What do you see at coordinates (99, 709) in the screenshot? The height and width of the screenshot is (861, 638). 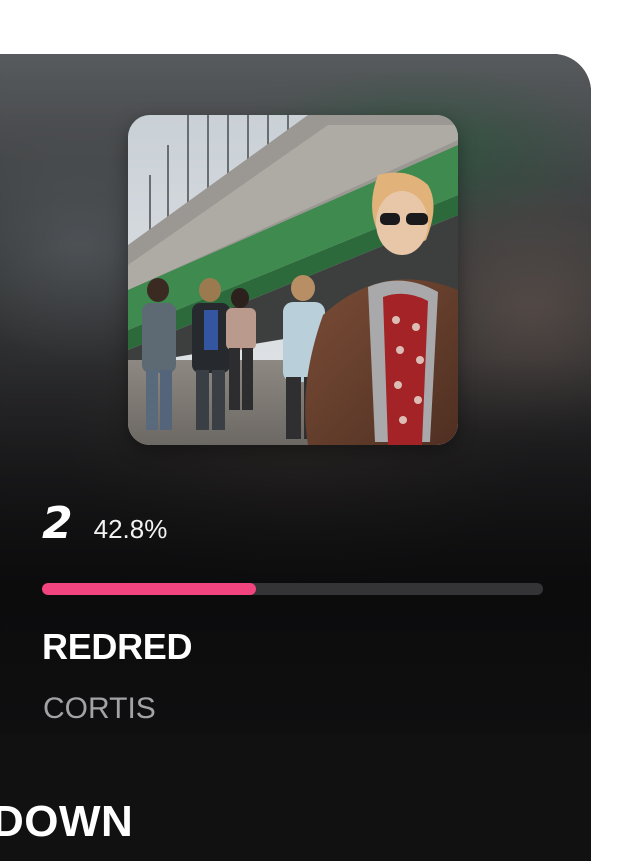 I see `artist-name: CORTIS` at bounding box center [99, 709].